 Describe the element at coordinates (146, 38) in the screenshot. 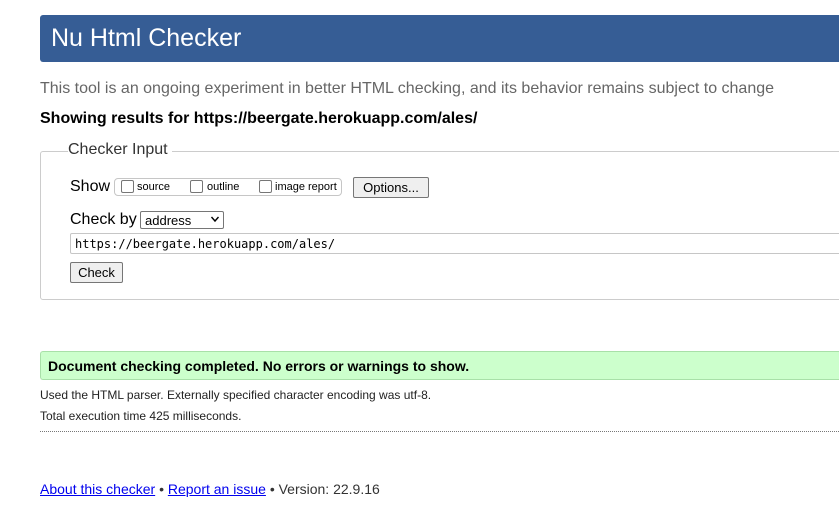

I see `page-title: Nu Html Checker` at that location.